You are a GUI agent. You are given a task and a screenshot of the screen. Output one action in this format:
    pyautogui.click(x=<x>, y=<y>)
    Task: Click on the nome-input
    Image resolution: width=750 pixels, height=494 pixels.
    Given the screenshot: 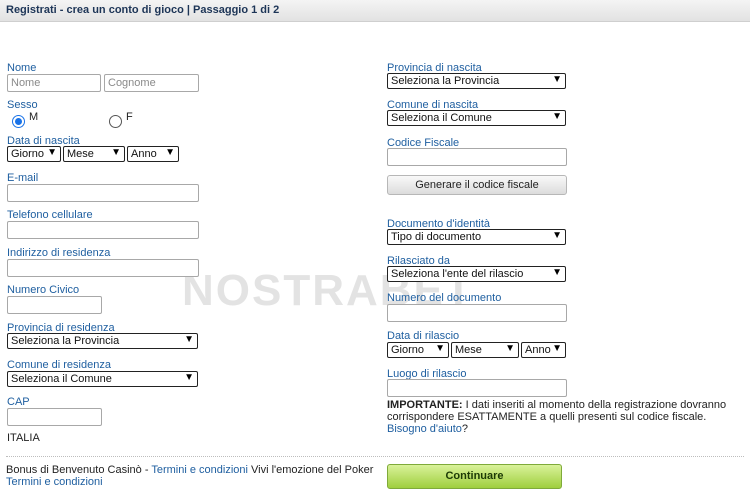 What is the action you would take?
    pyautogui.click(x=54, y=83)
    